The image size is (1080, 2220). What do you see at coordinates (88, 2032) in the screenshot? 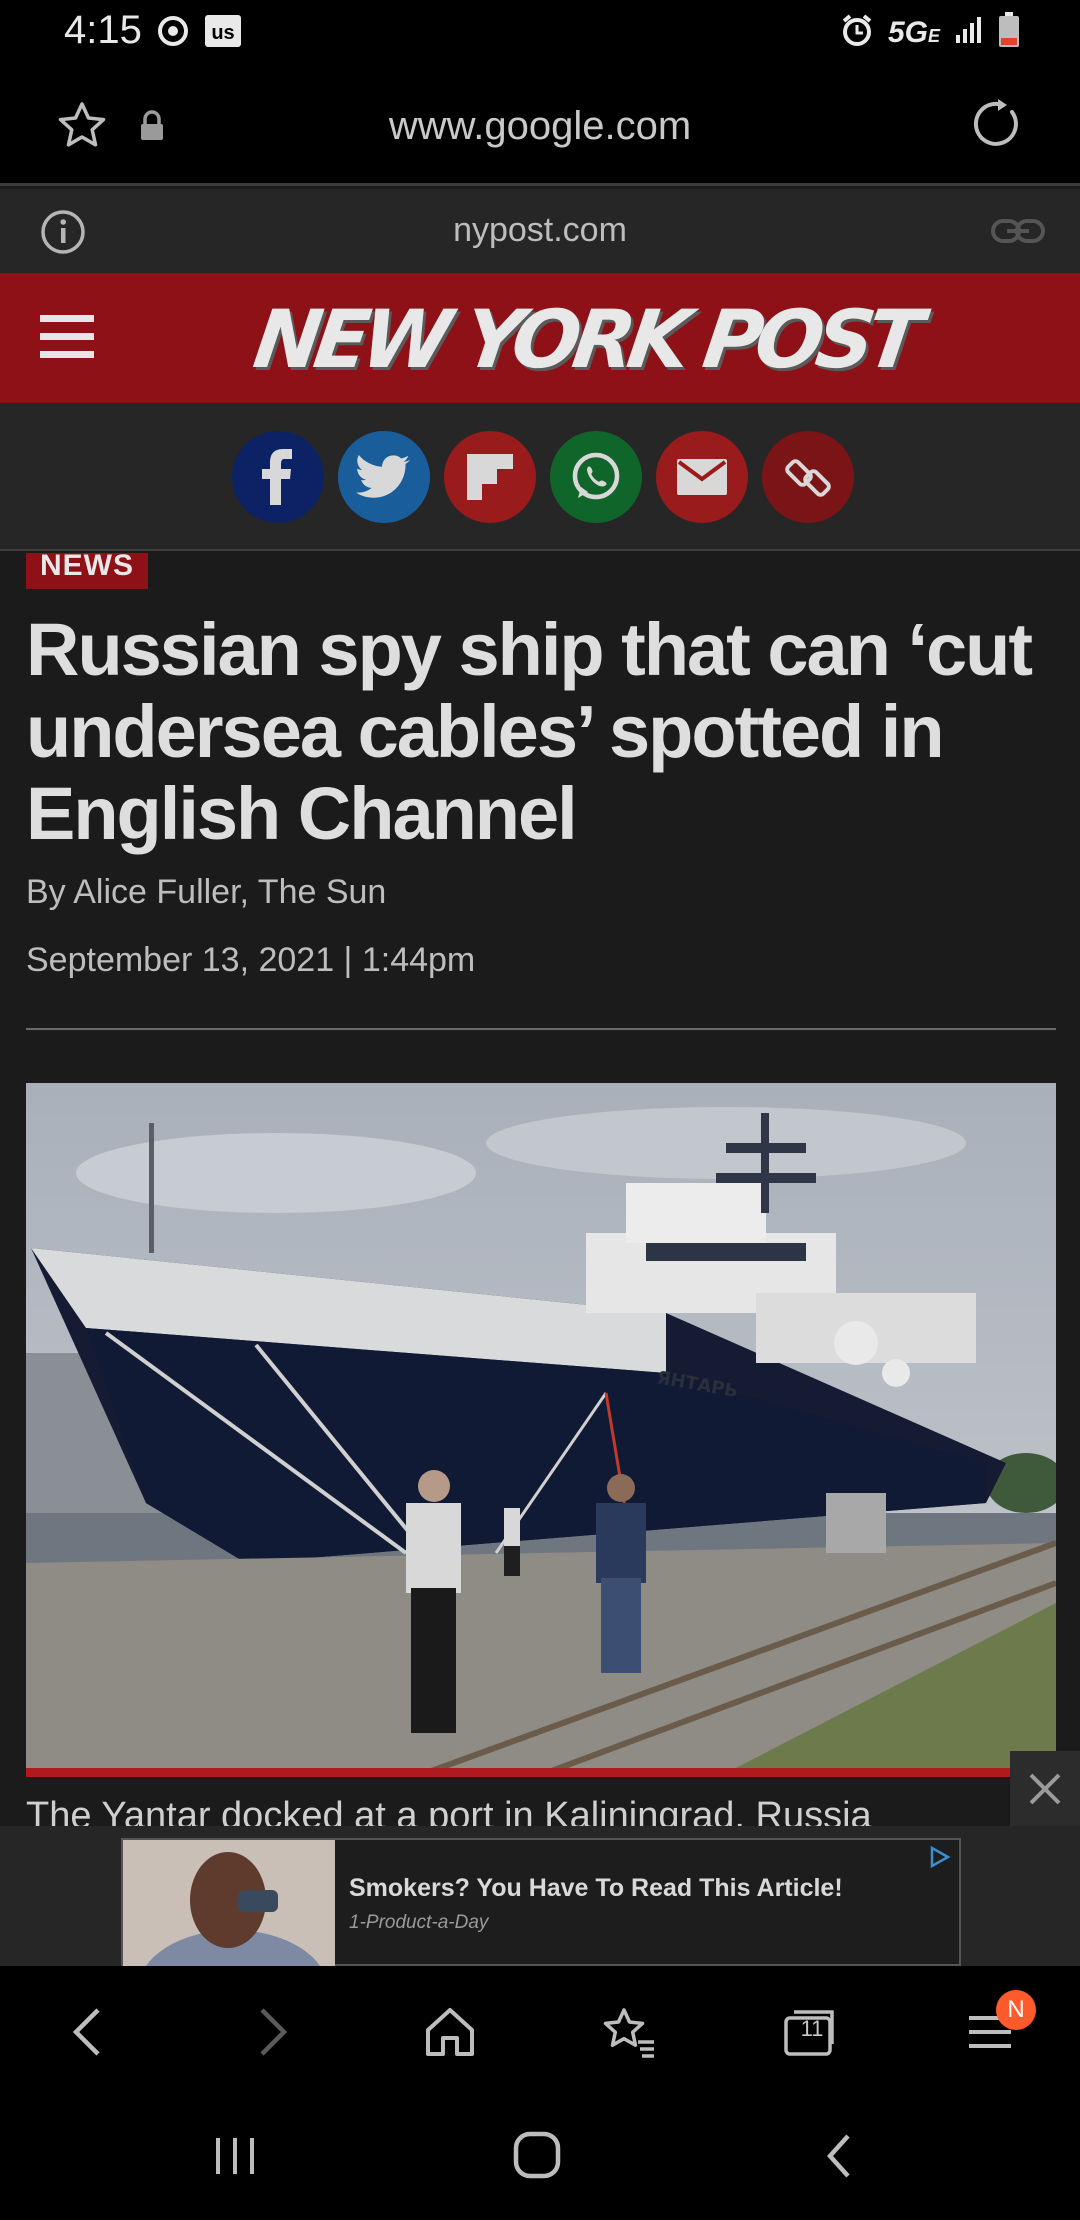
I see `back-icon` at bounding box center [88, 2032].